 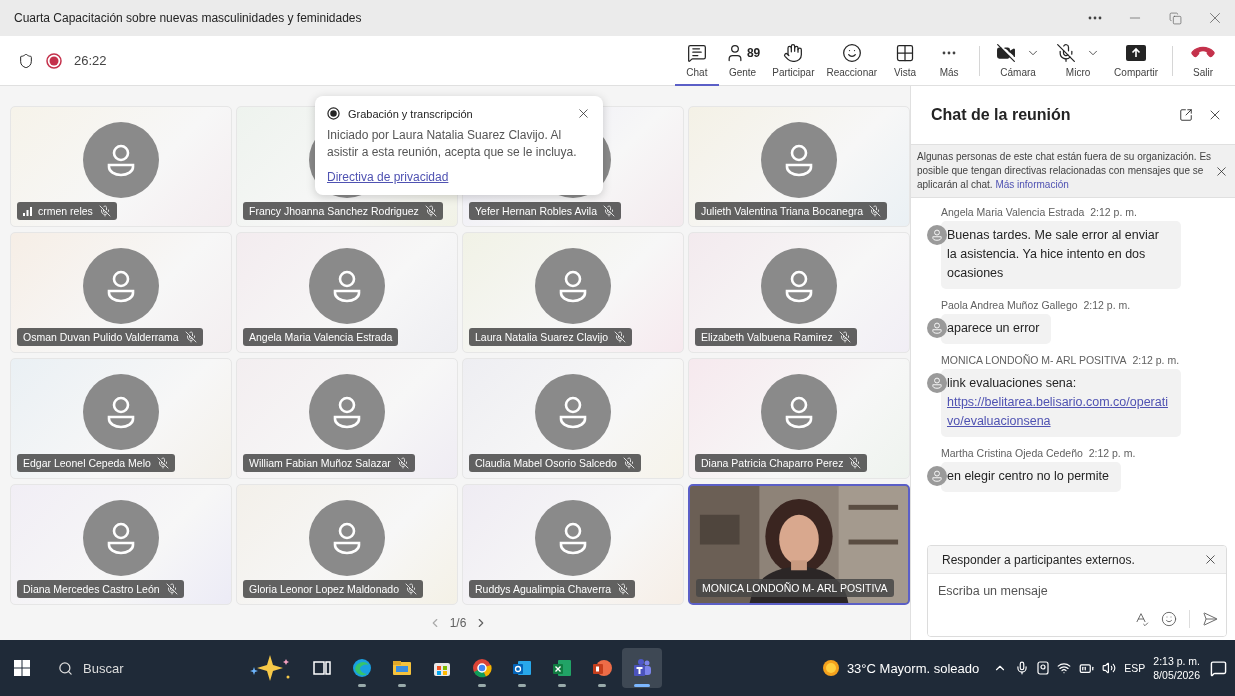 I want to click on message-text: en elegir centro no lo permite, so click(x=1028, y=476).